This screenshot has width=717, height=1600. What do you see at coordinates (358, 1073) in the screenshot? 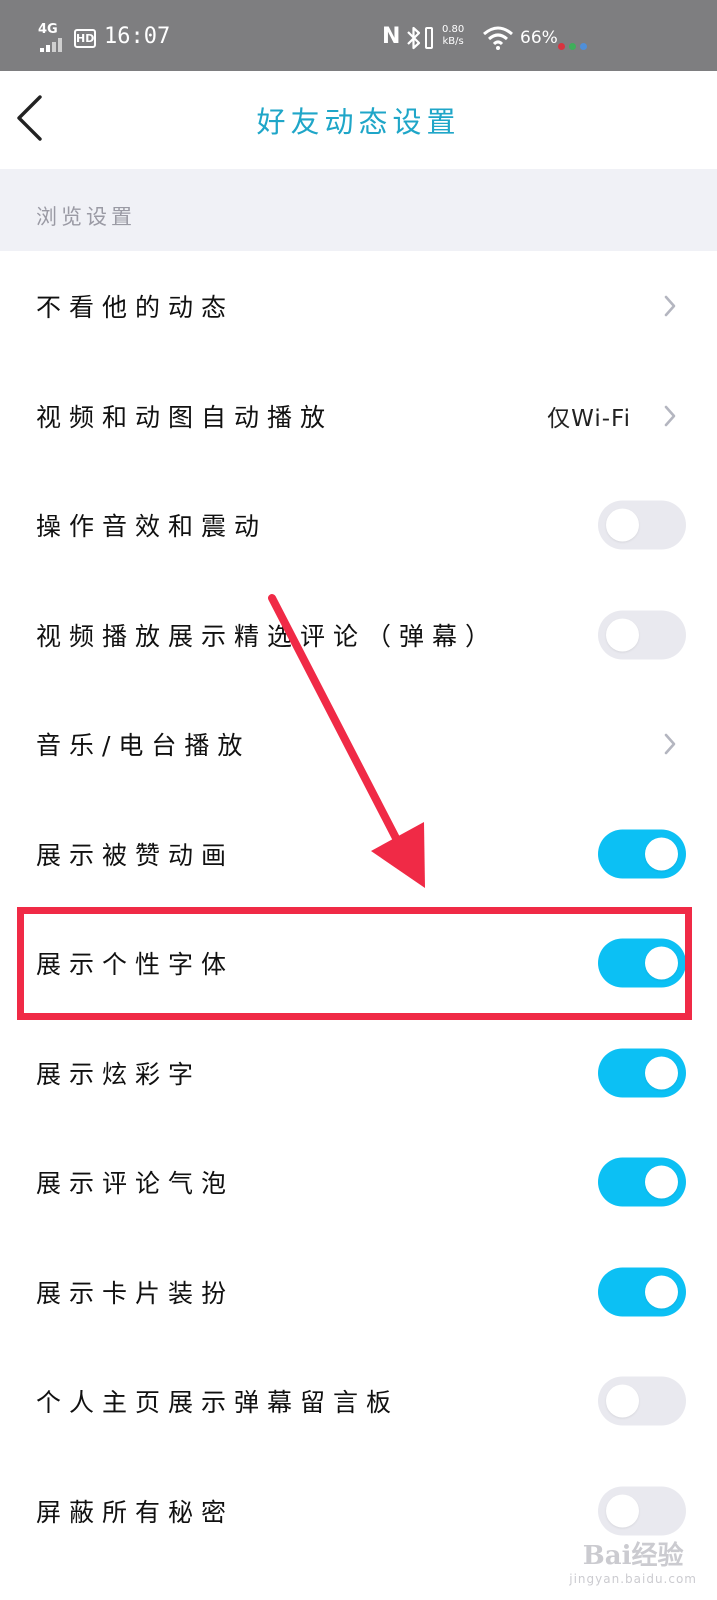
I see `settings-row: 展示炫彩字` at bounding box center [358, 1073].